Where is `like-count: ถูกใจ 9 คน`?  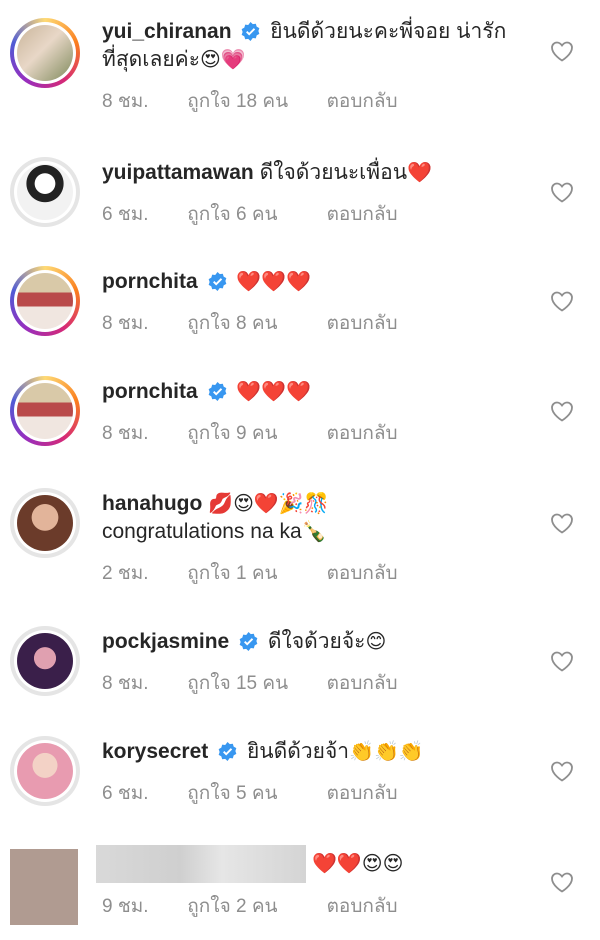
like-count: ถูกใจ 9 คน is located at coordinates (254, 433).